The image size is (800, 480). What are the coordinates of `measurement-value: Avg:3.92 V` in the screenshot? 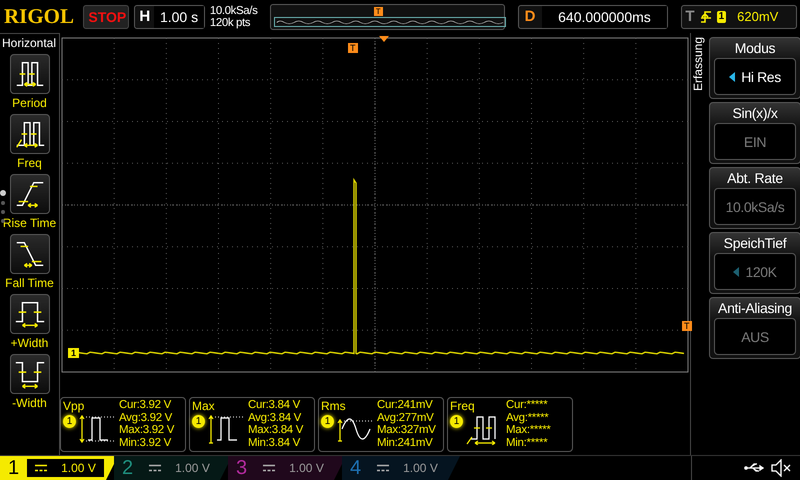 It's located at (146, 418).